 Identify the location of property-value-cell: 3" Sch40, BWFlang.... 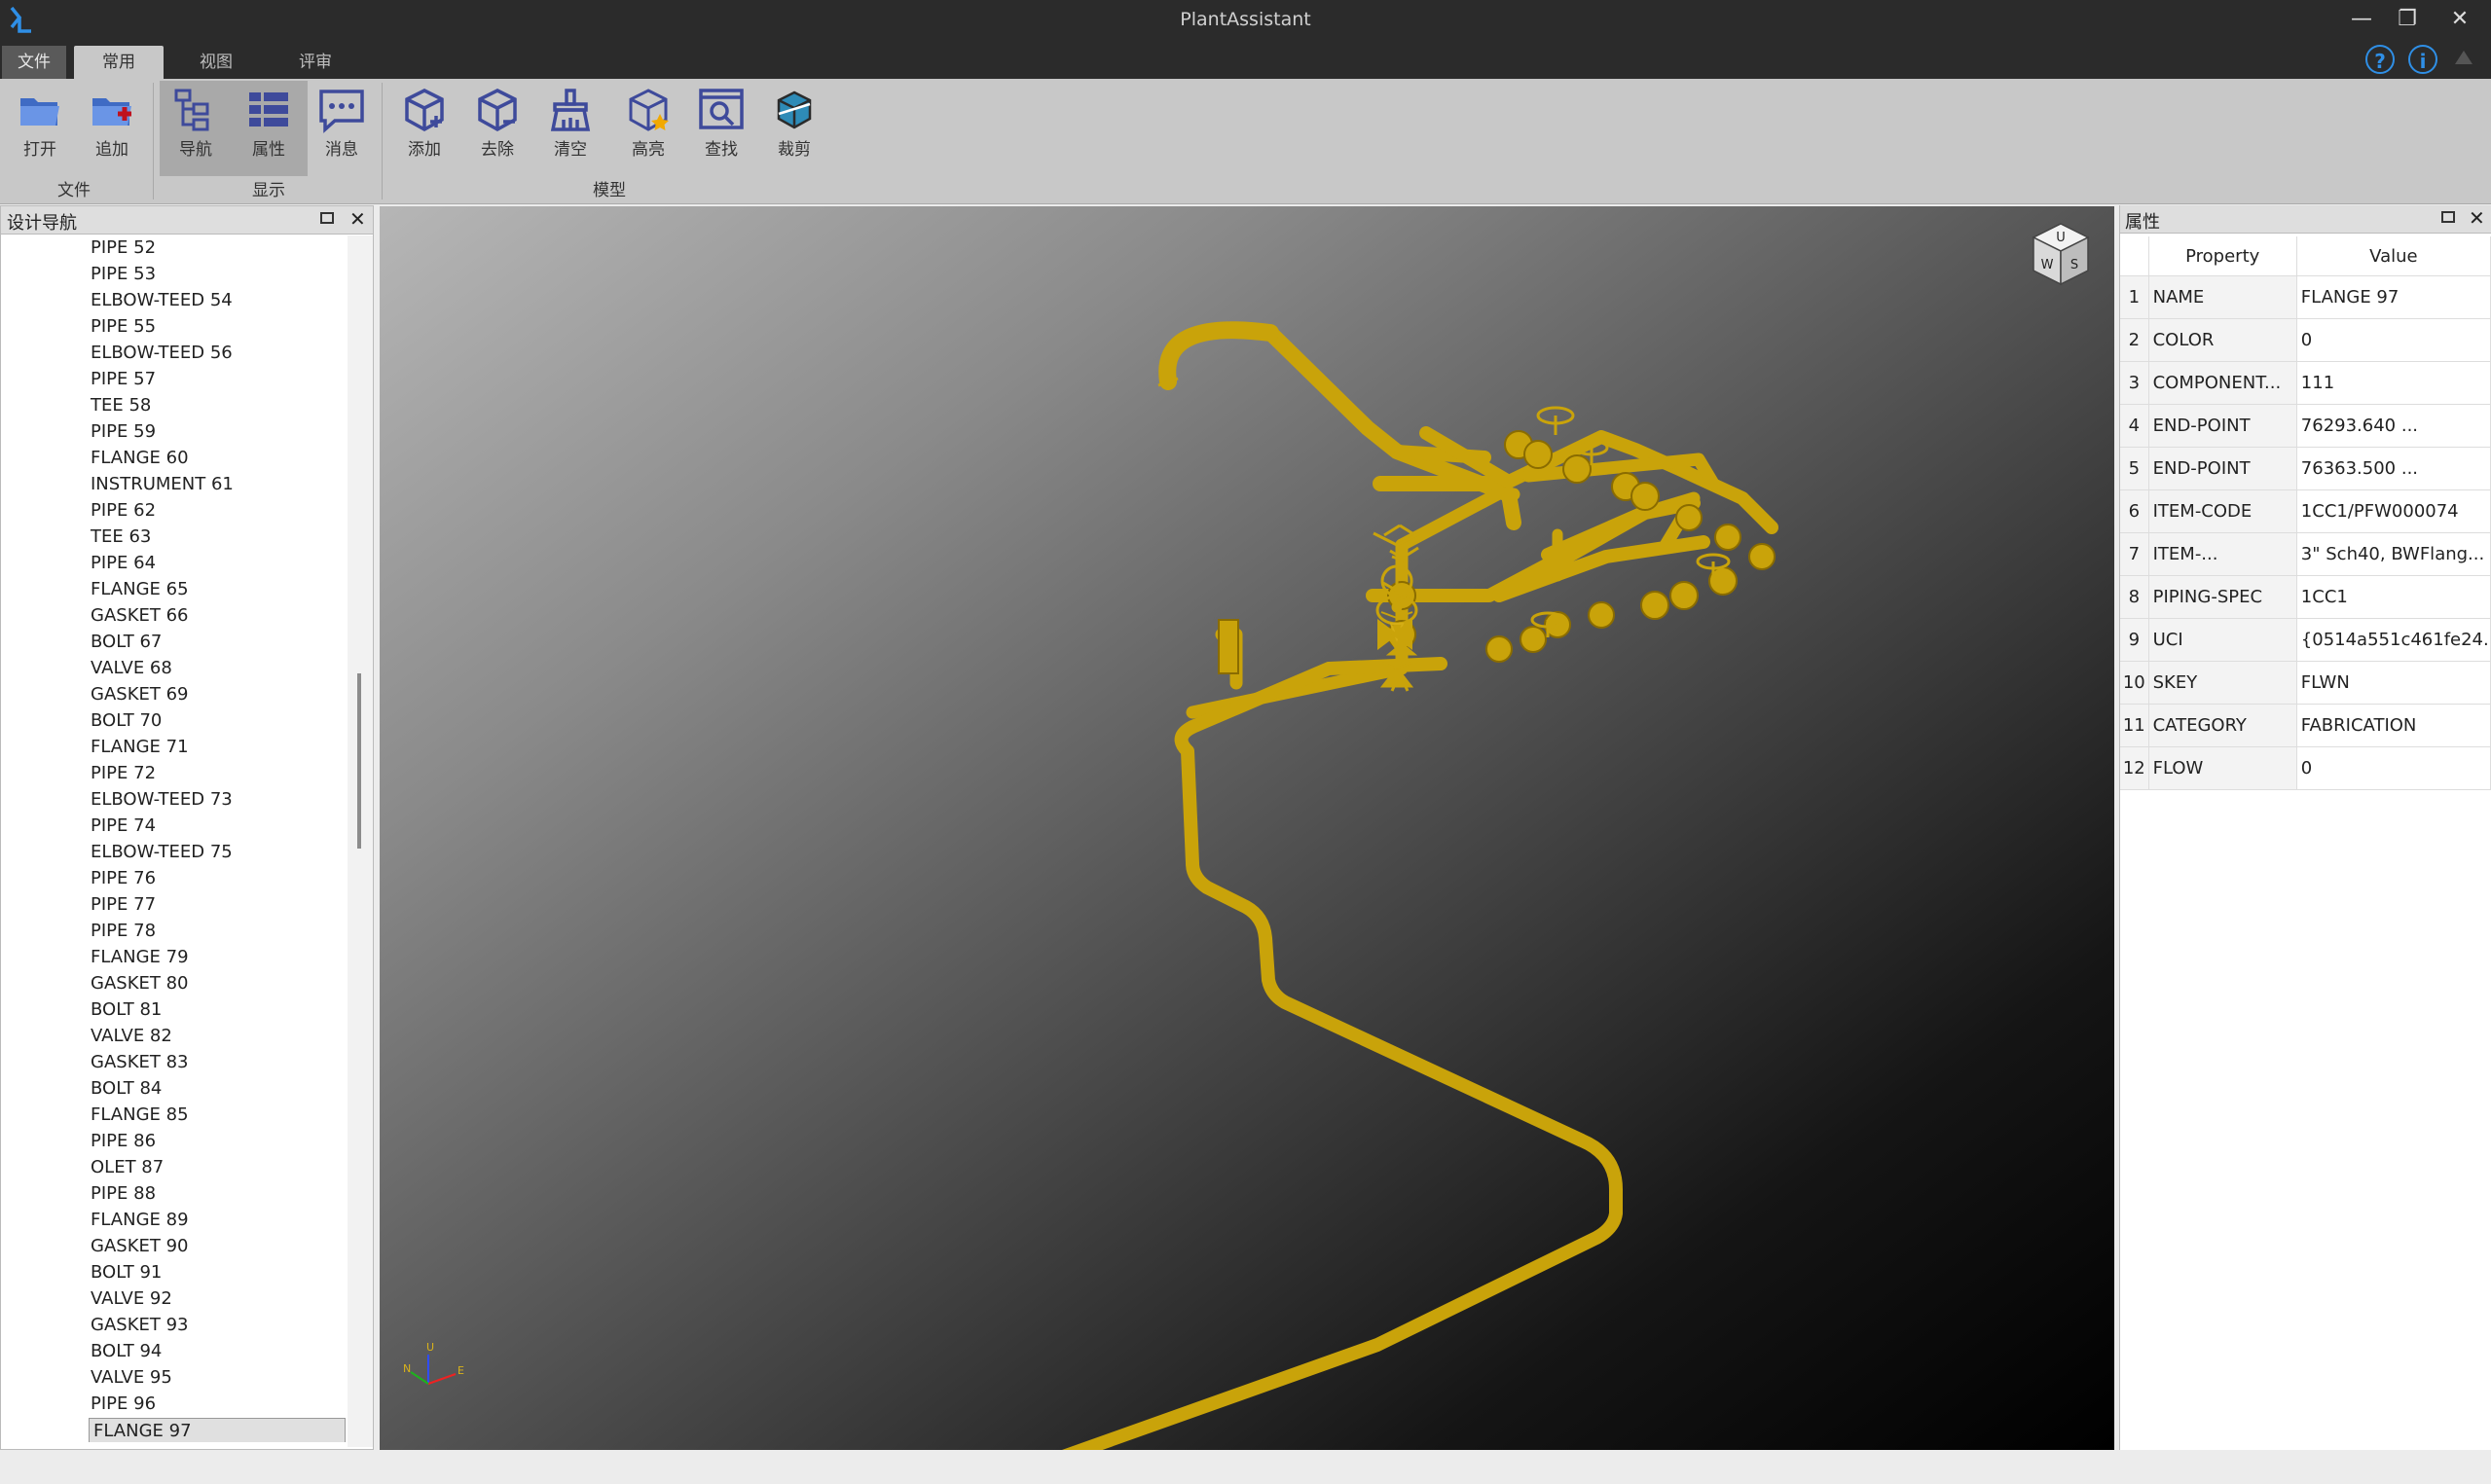
(2393, 554).